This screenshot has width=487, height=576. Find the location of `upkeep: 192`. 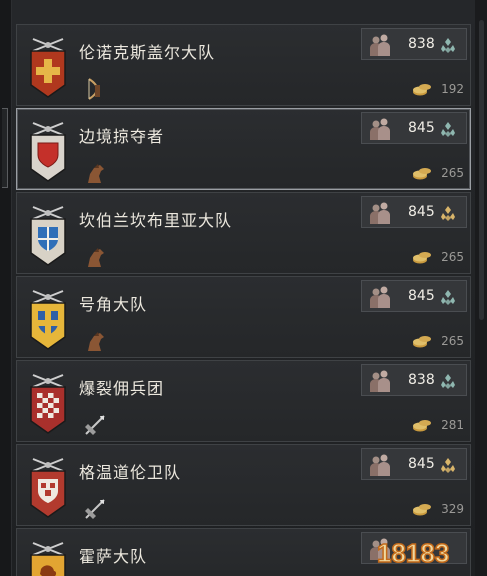

upkeep: 192 is located at coordinates (434, 89).